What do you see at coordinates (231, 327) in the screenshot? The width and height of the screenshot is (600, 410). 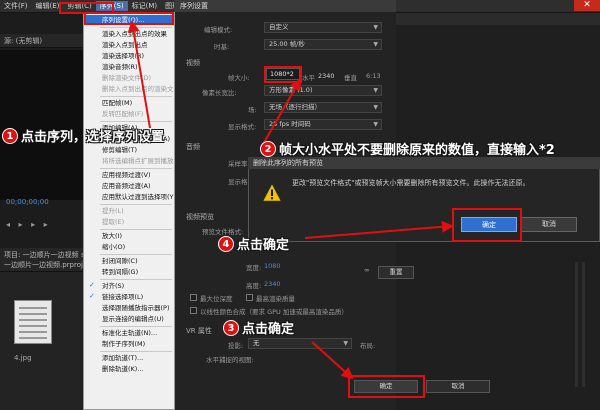 I see `step-3-badge: 3` at bounding box center [231, 327].